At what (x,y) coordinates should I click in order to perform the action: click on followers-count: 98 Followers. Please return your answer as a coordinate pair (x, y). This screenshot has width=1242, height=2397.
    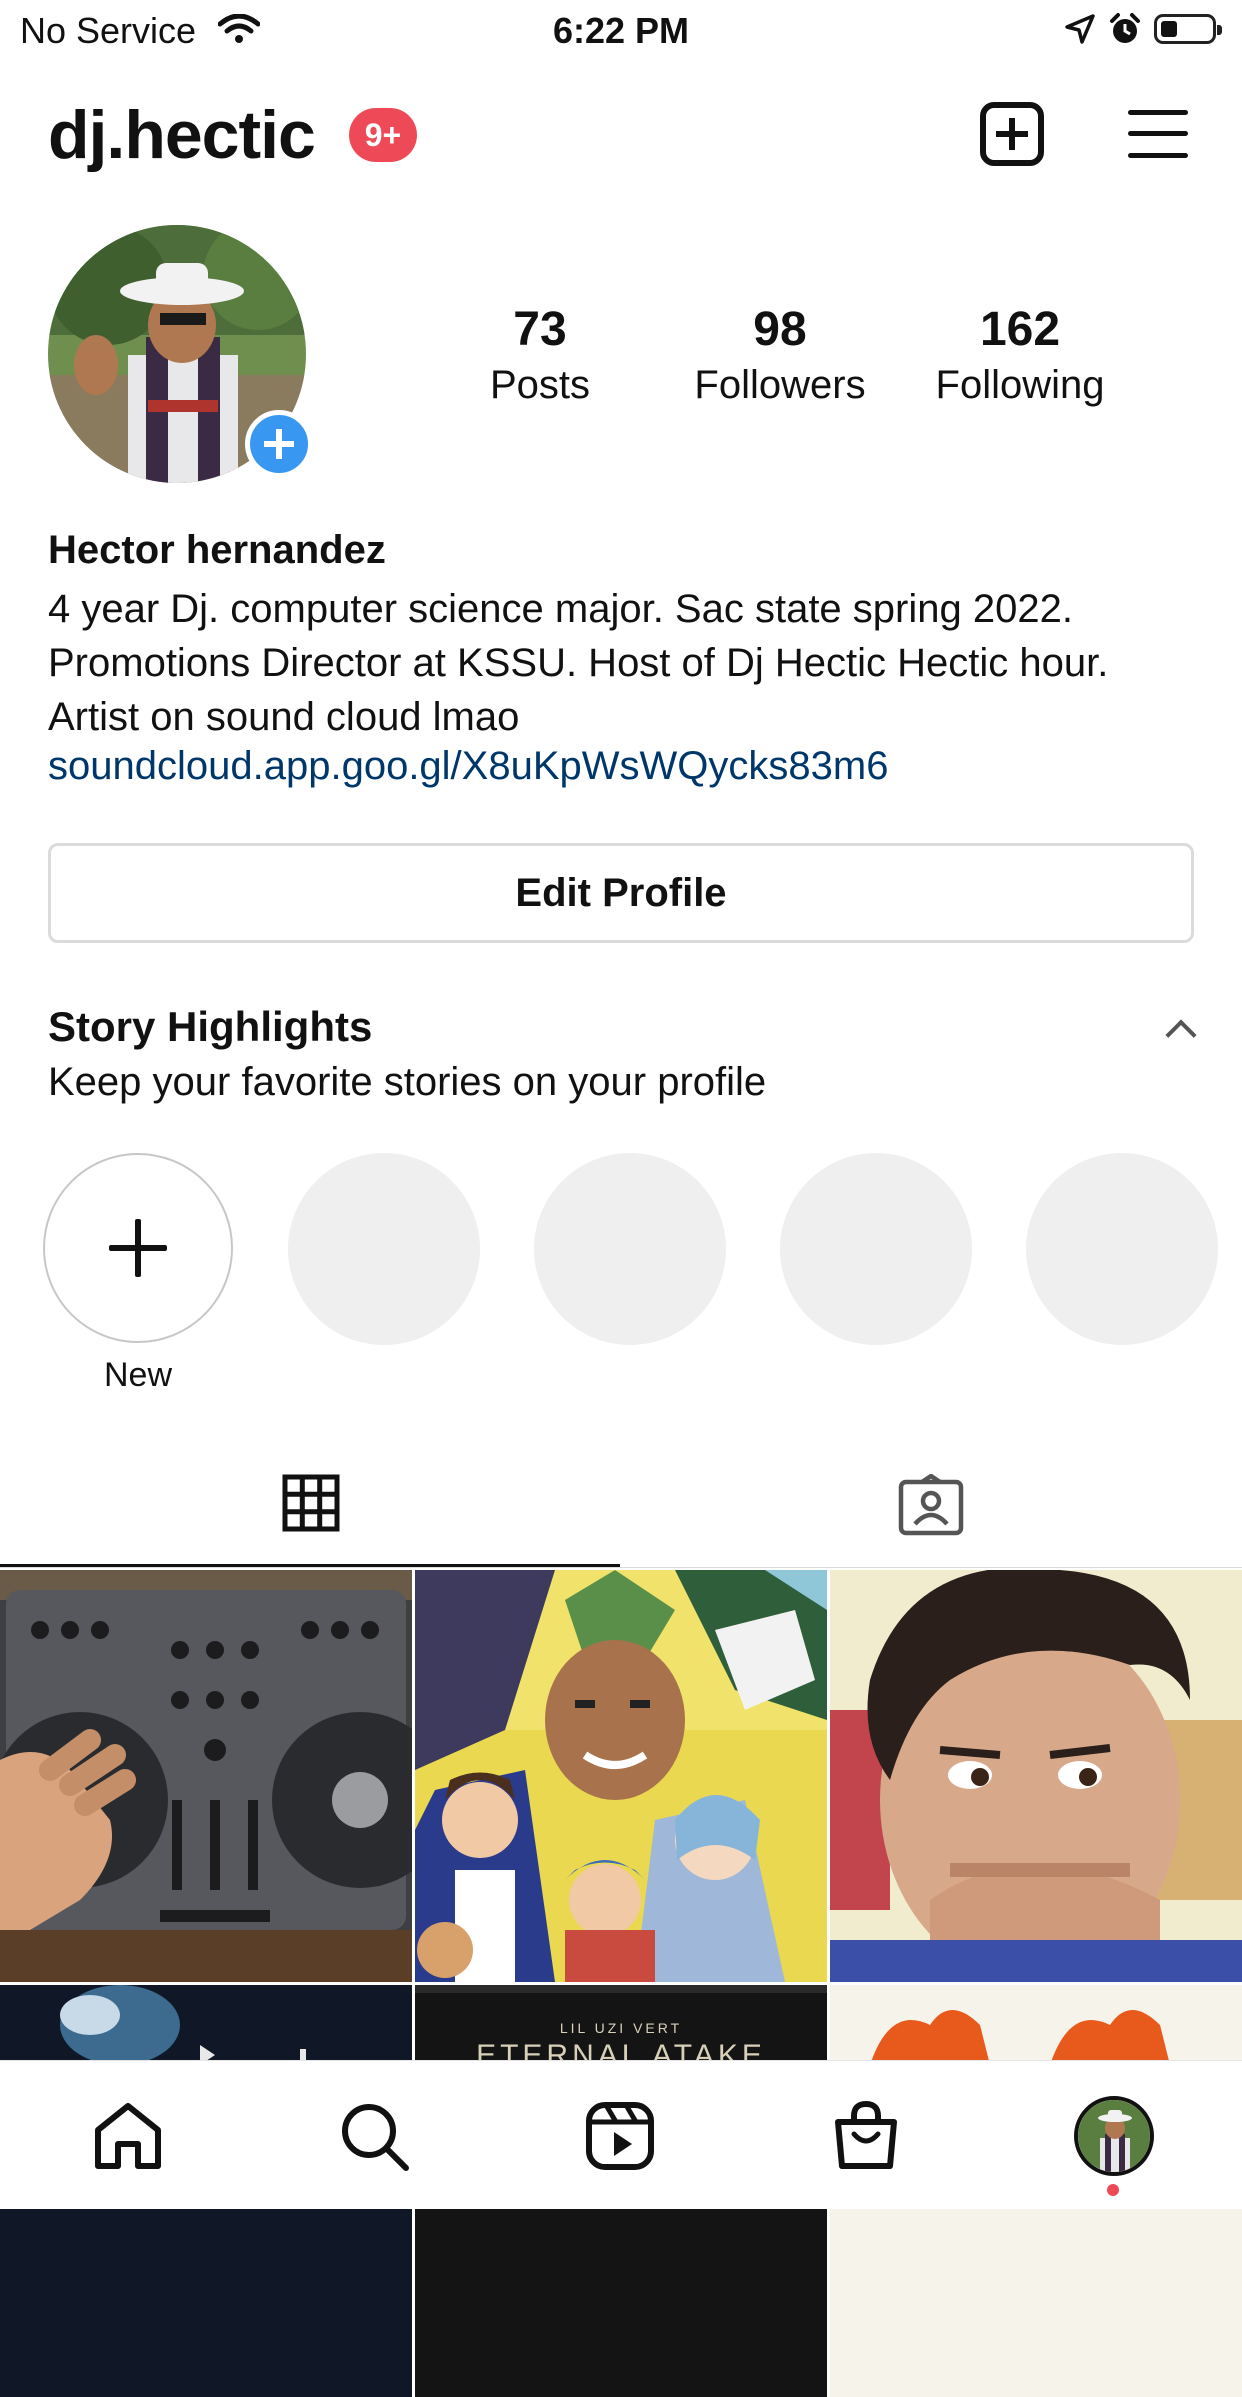
    Looking at the image, I should click on (780, 355).